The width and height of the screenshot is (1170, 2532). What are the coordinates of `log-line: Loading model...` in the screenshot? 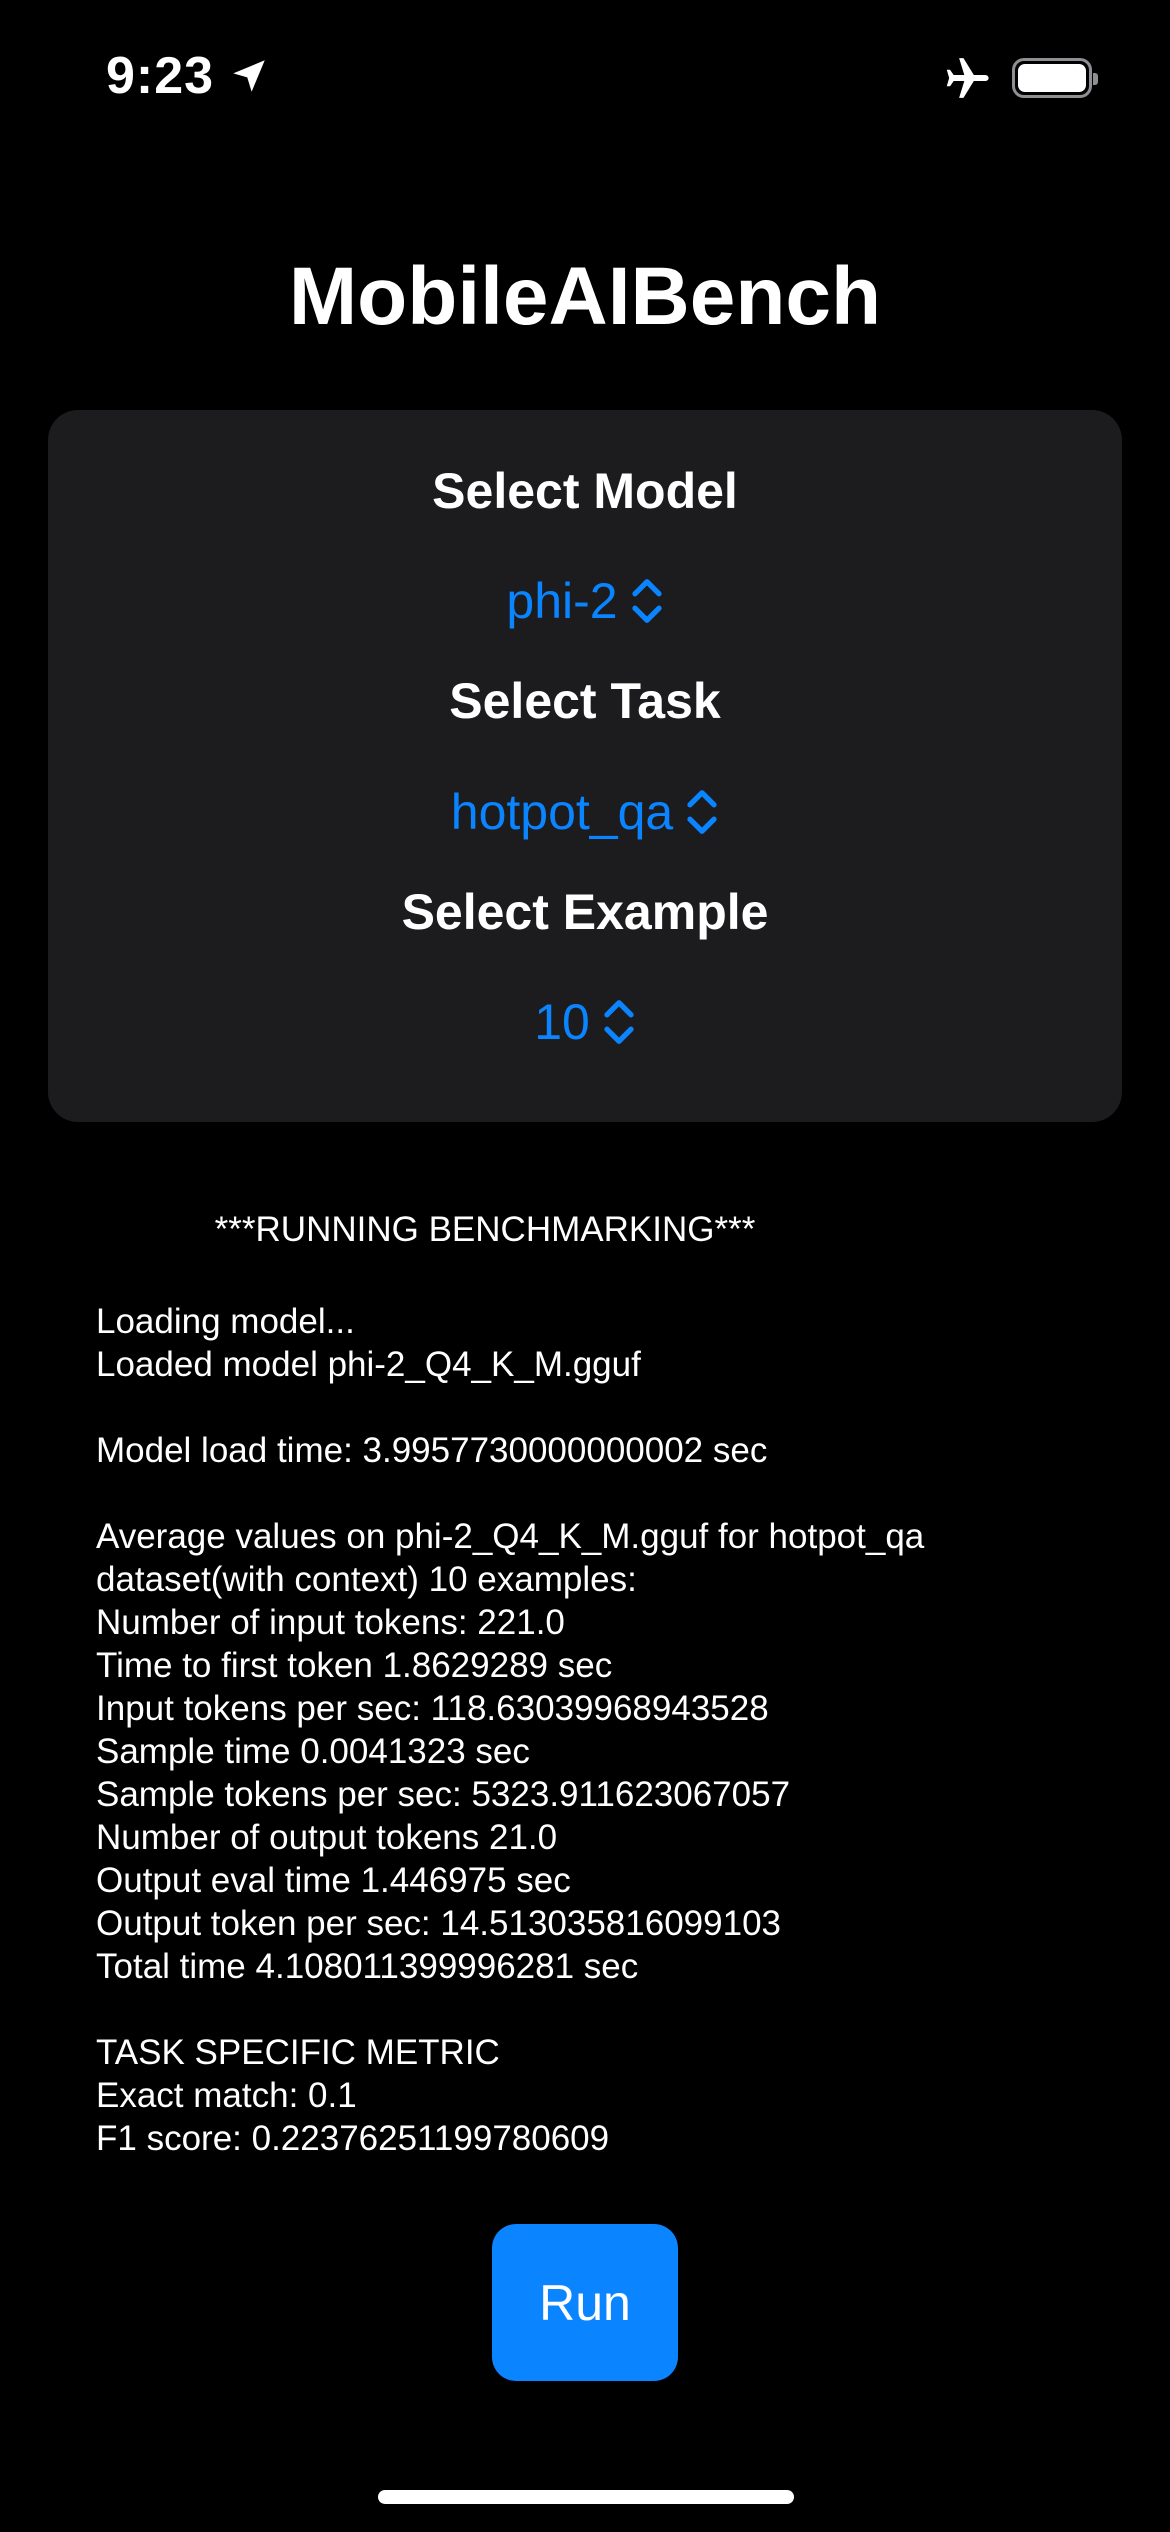 It's located at (225, 1321).